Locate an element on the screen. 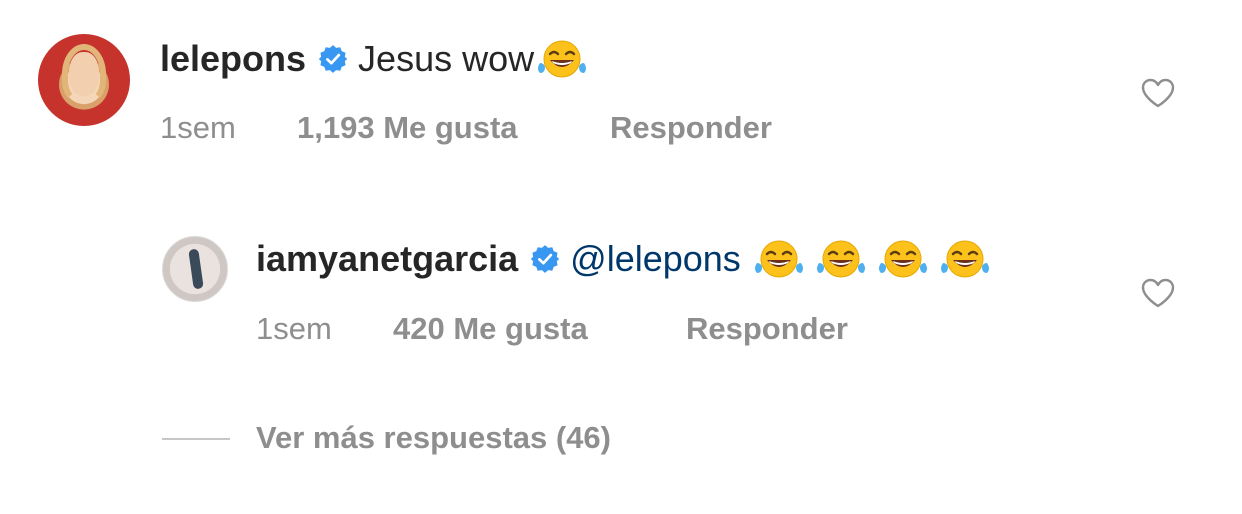 This screenshot has height=514, width=1242. comment-meta: 1sem 1,193 Me gusta Responder is located at coordinates (466, 128).